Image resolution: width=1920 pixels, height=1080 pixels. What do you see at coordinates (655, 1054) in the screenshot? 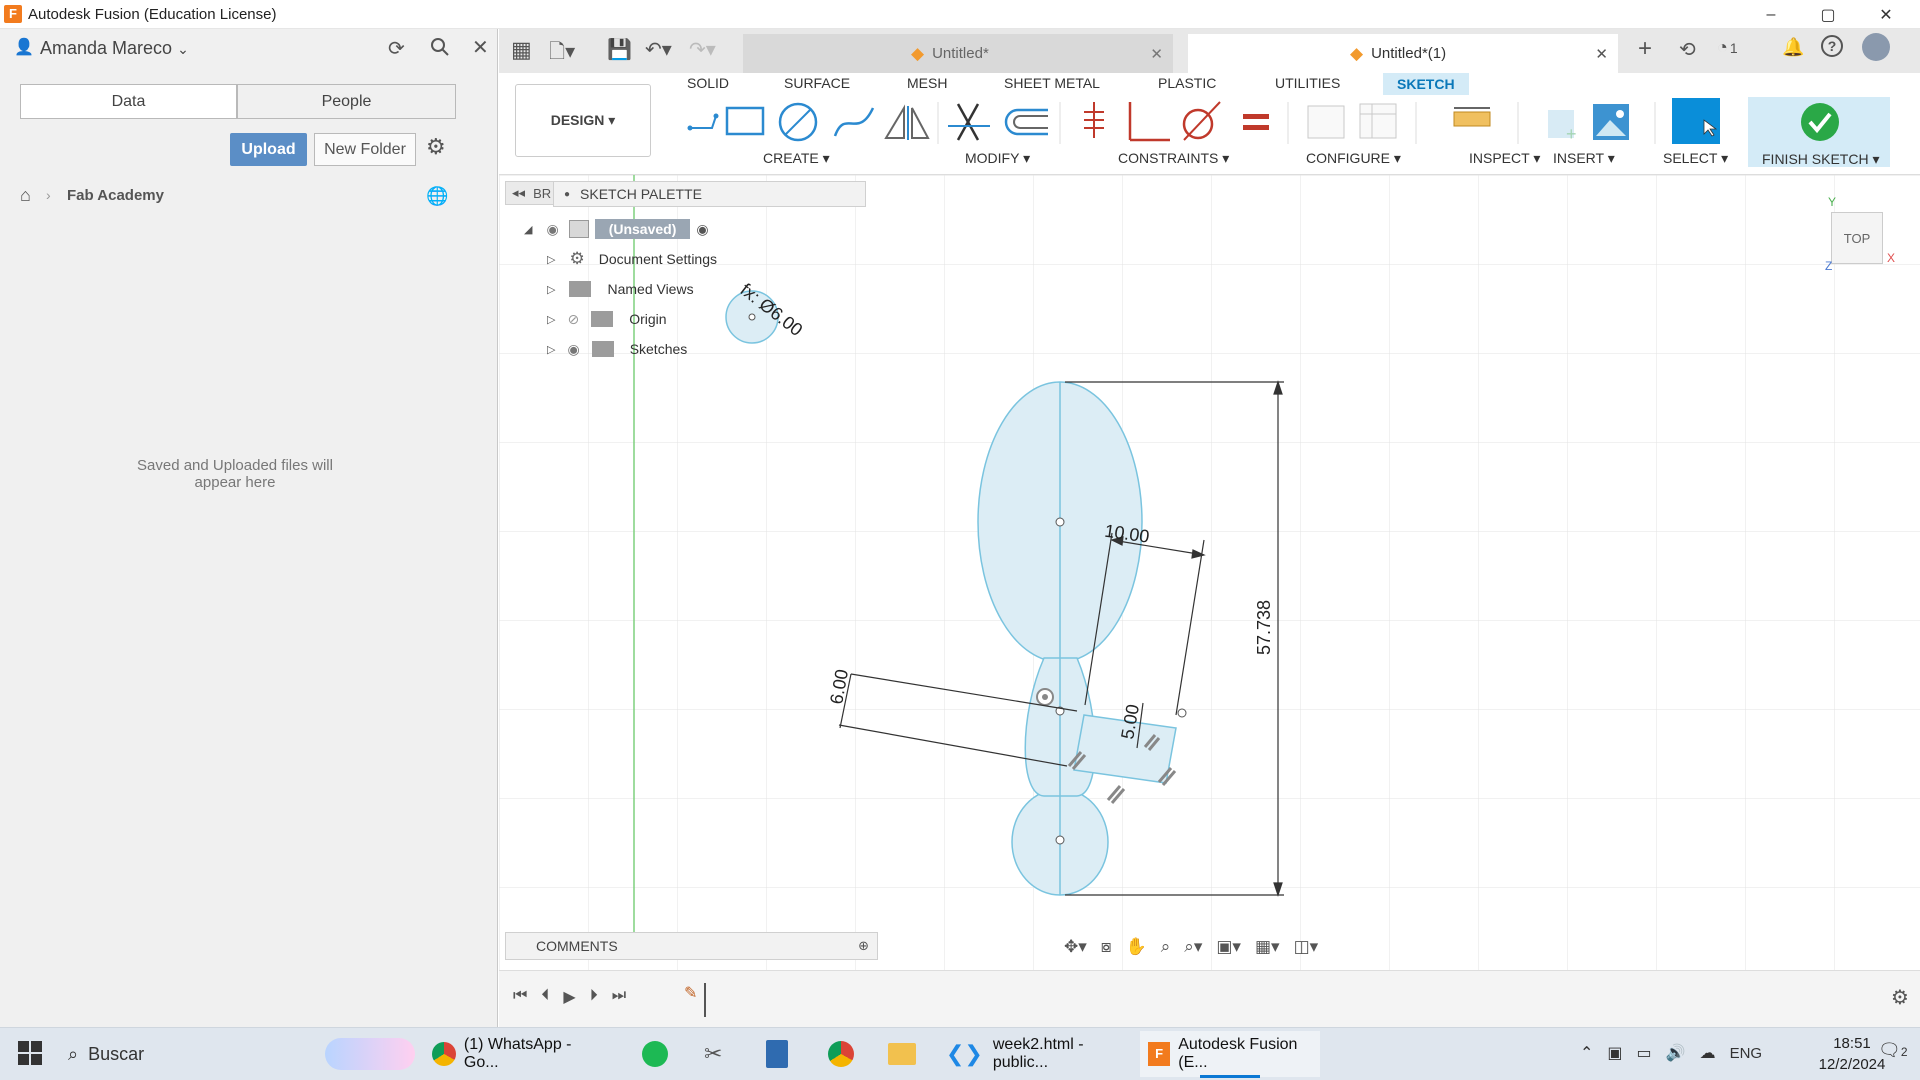
I see `spotify-icon` at bounding box center [655, 1054].